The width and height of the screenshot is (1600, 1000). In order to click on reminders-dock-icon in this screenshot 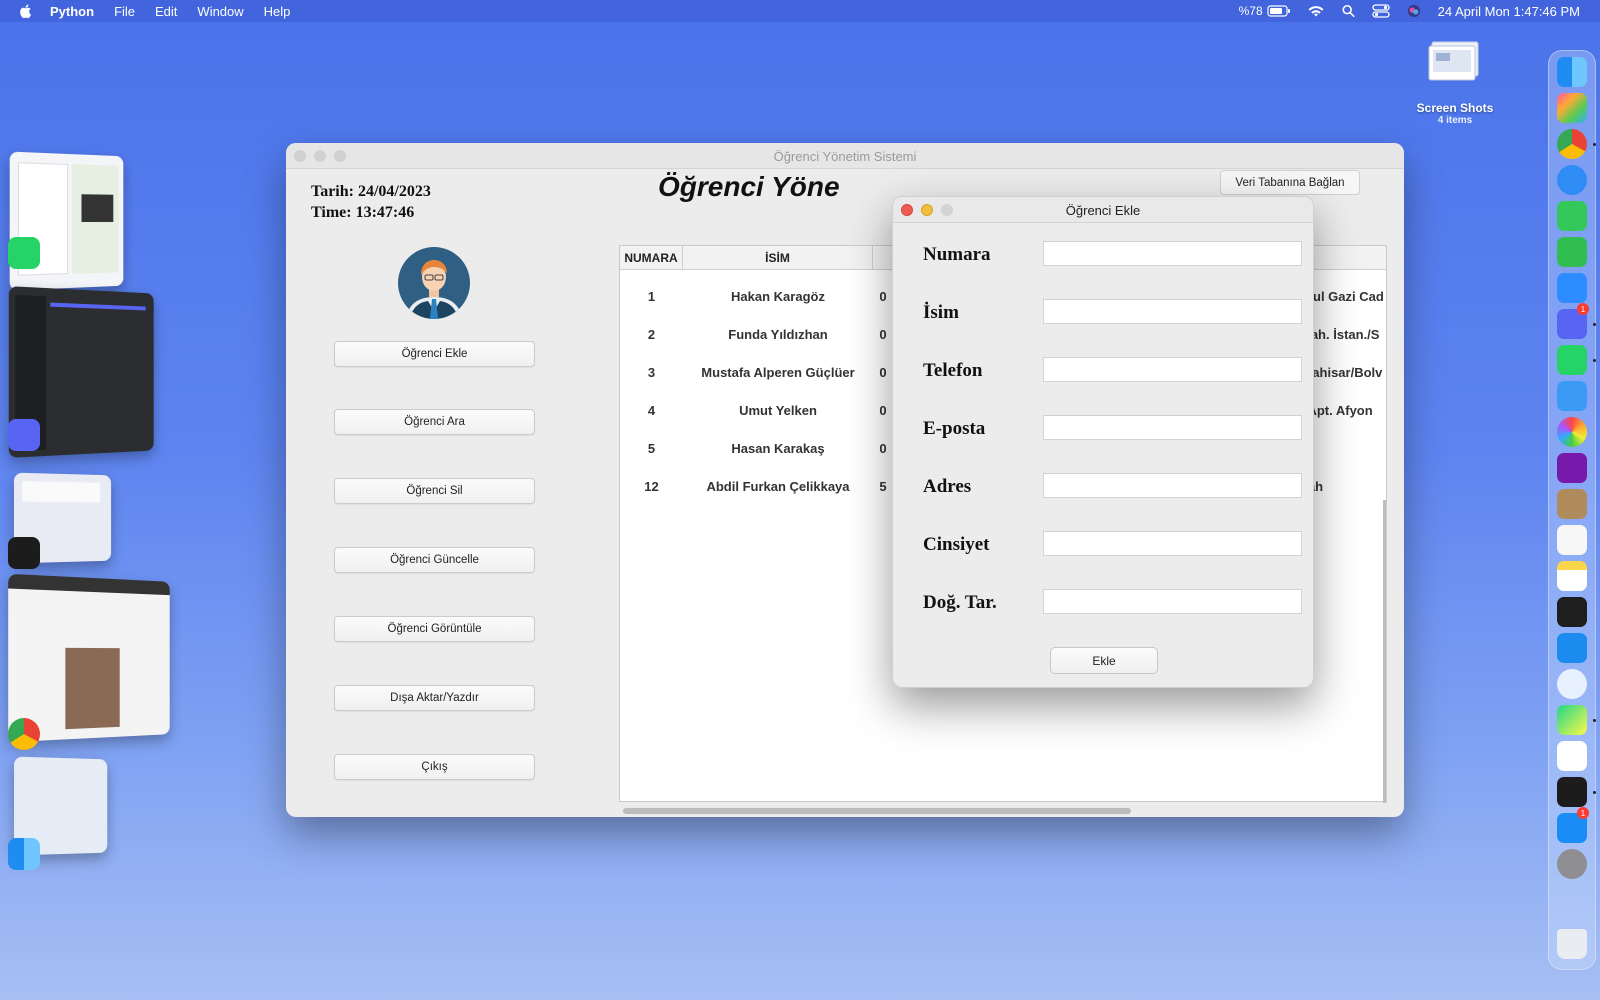, I will do `click(1572, 540)`.